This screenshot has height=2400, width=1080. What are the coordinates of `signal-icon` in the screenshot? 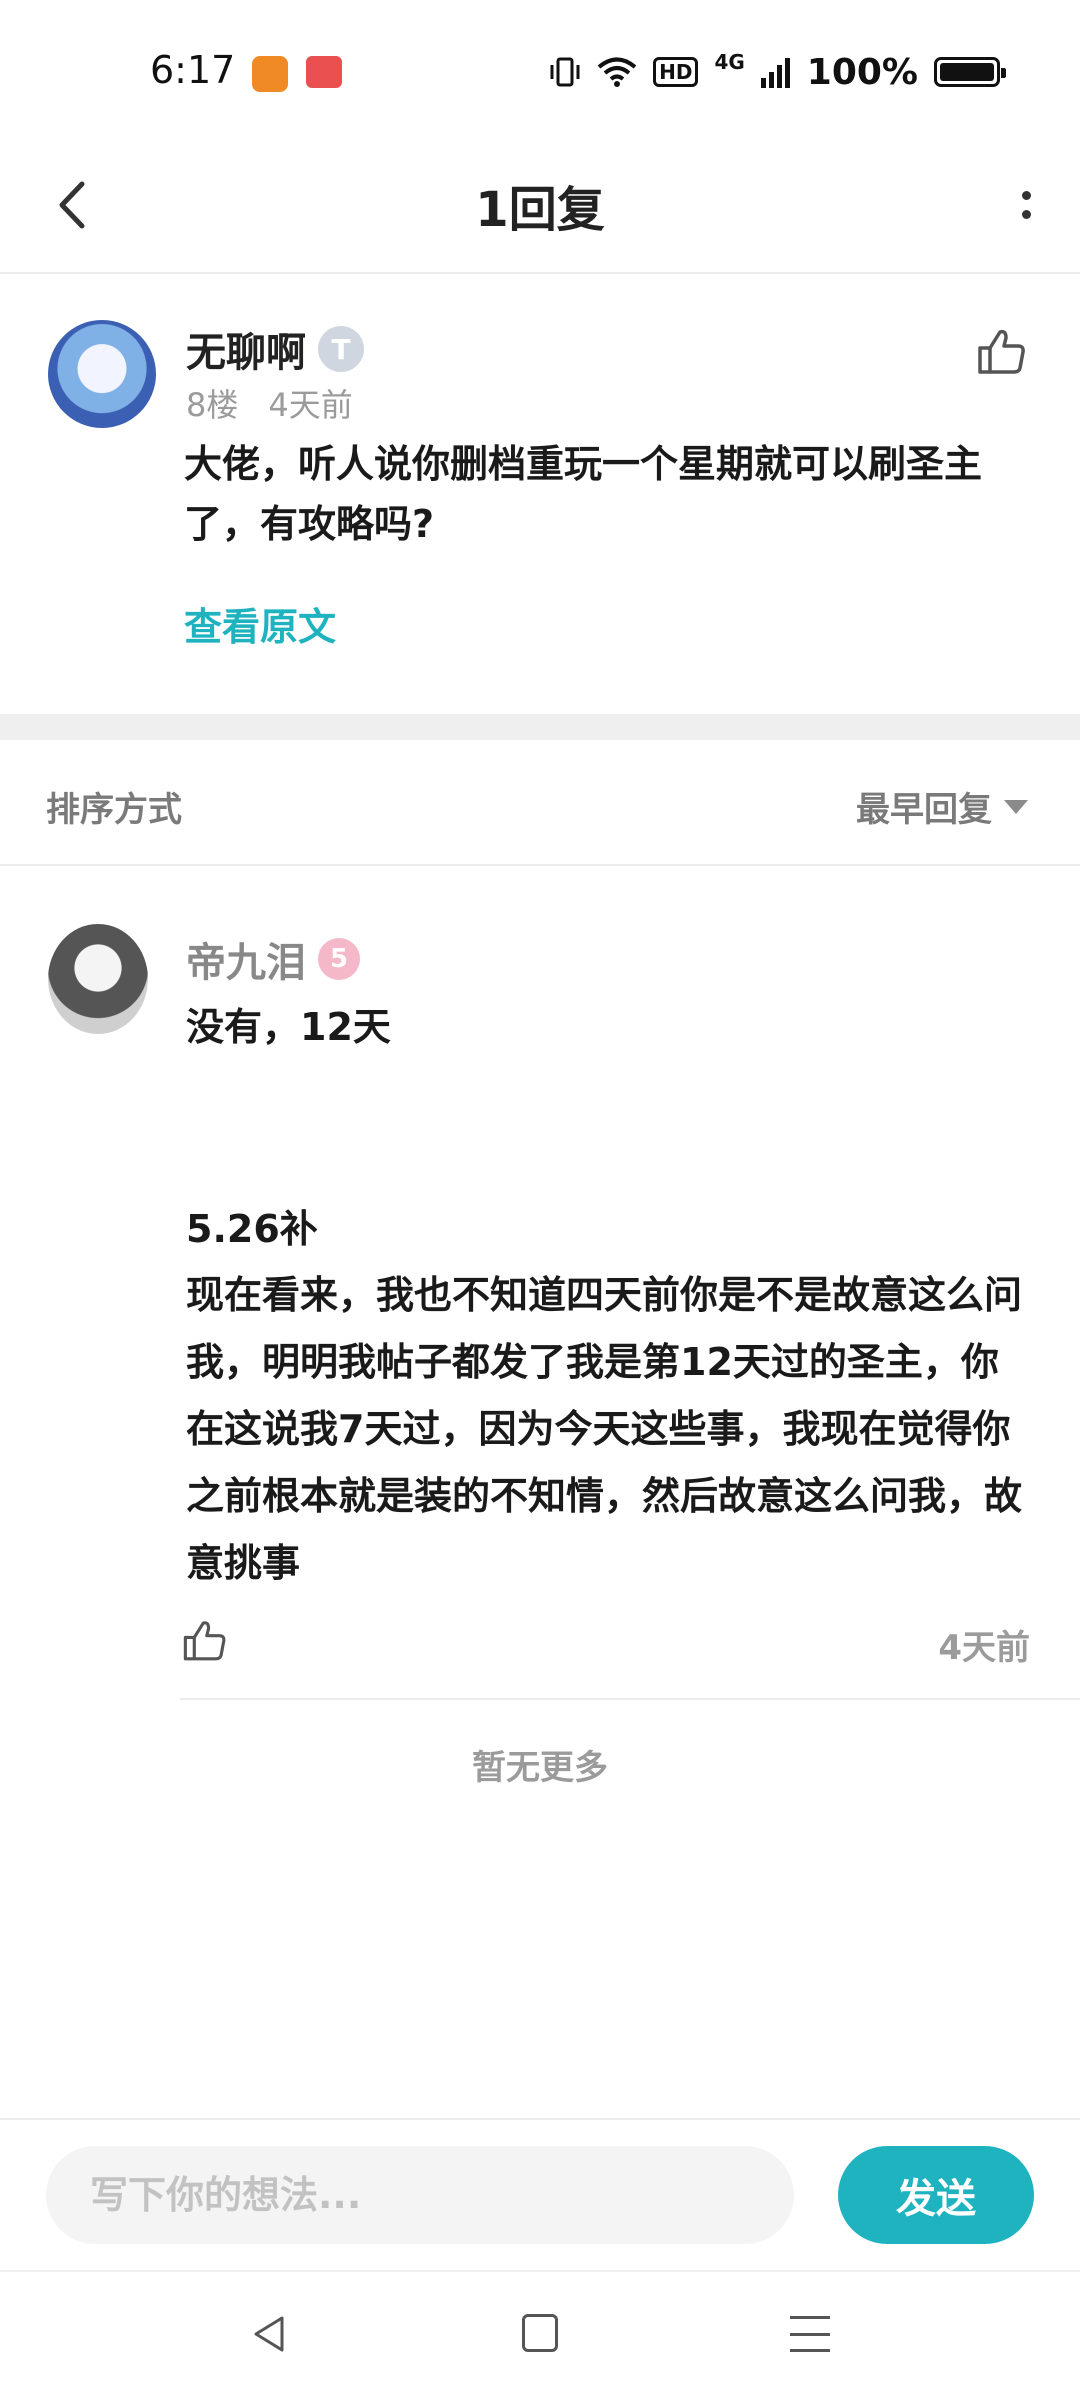 It's located at (775, 73).